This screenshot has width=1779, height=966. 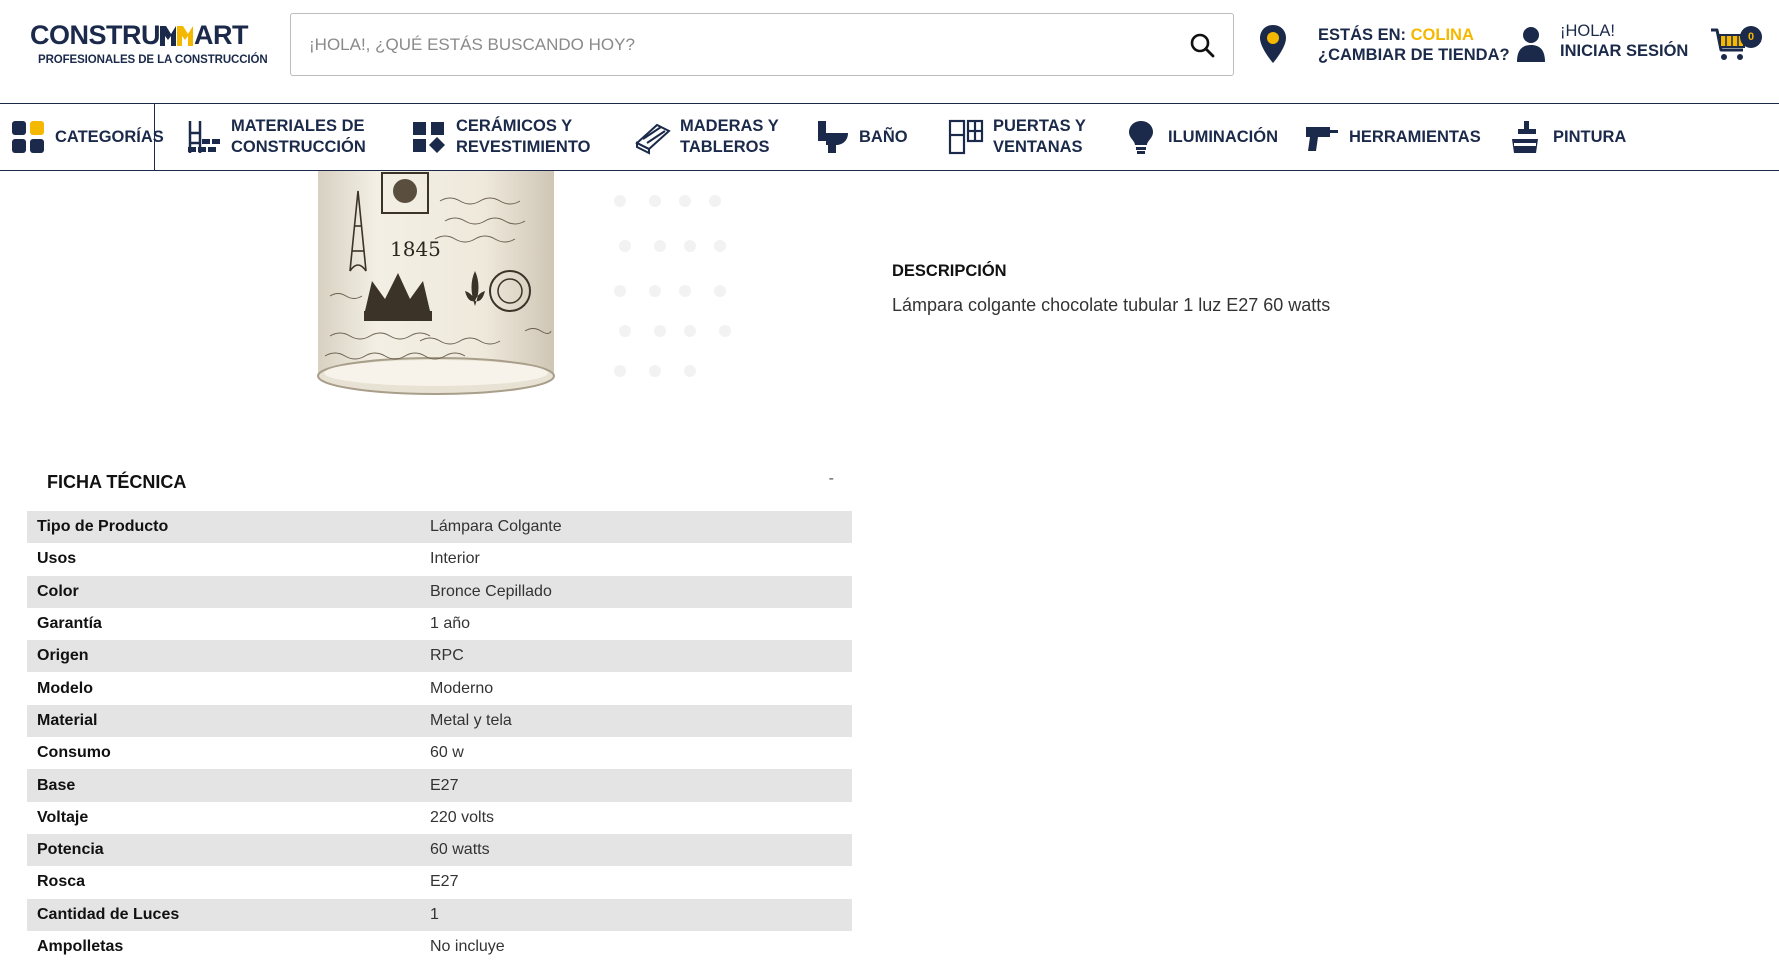 I want to click on collapse-toggle: -, so click(x=831, y=479).